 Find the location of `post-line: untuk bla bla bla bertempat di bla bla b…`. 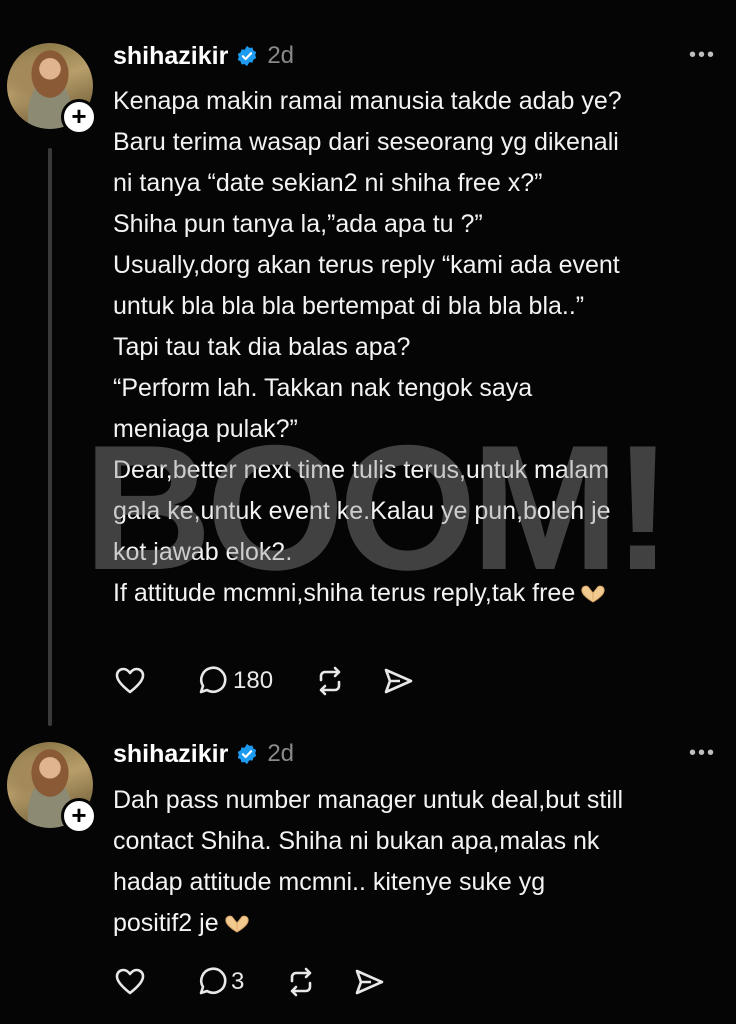

post-line: untuk bla bla bla bertempat di bla bla b… is located at coordinates (349, 306).